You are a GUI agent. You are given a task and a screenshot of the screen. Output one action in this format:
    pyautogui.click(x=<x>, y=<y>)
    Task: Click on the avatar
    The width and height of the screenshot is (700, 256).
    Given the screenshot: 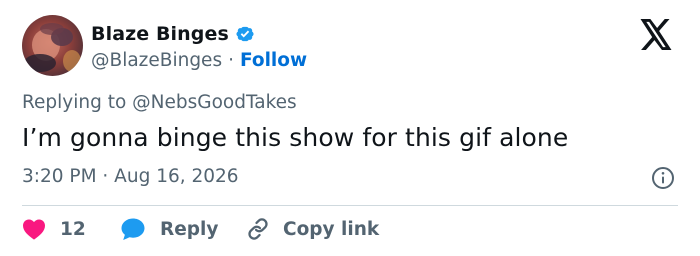 What is the action you would take?
    pyautogui.click(x=52, y=45)
    